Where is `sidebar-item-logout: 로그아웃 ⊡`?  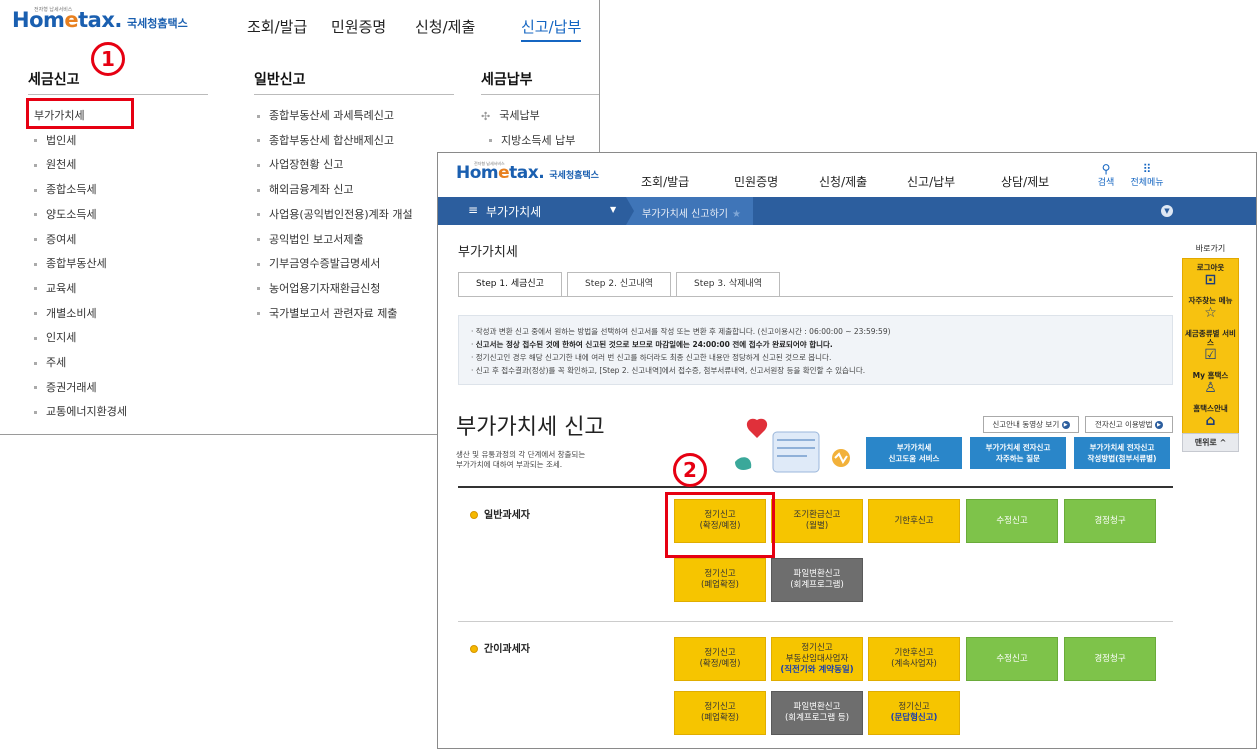
sidebar-item-logout: 로그아웃 ⊡ is located at coordinates (1210, 275).